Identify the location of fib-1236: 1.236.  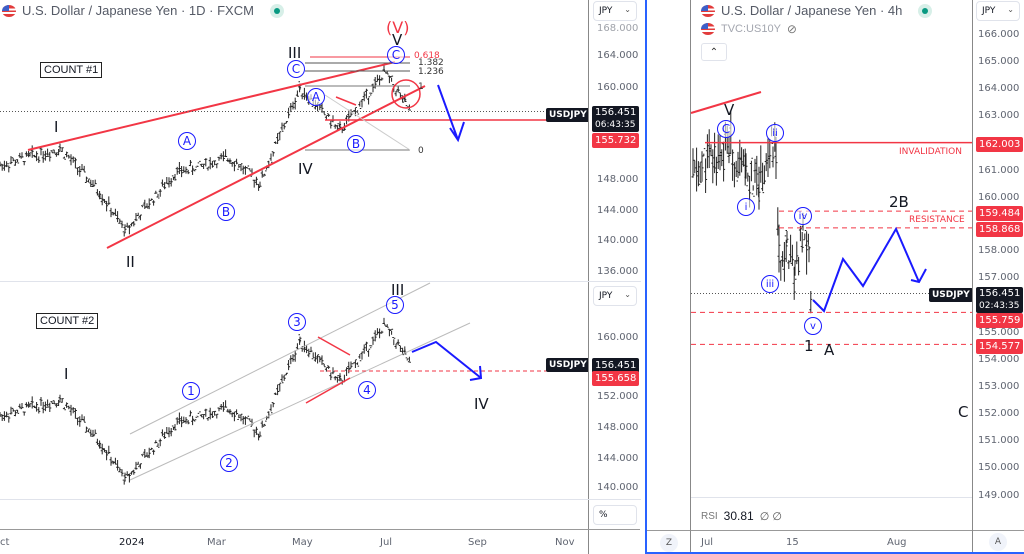
(431, 72).